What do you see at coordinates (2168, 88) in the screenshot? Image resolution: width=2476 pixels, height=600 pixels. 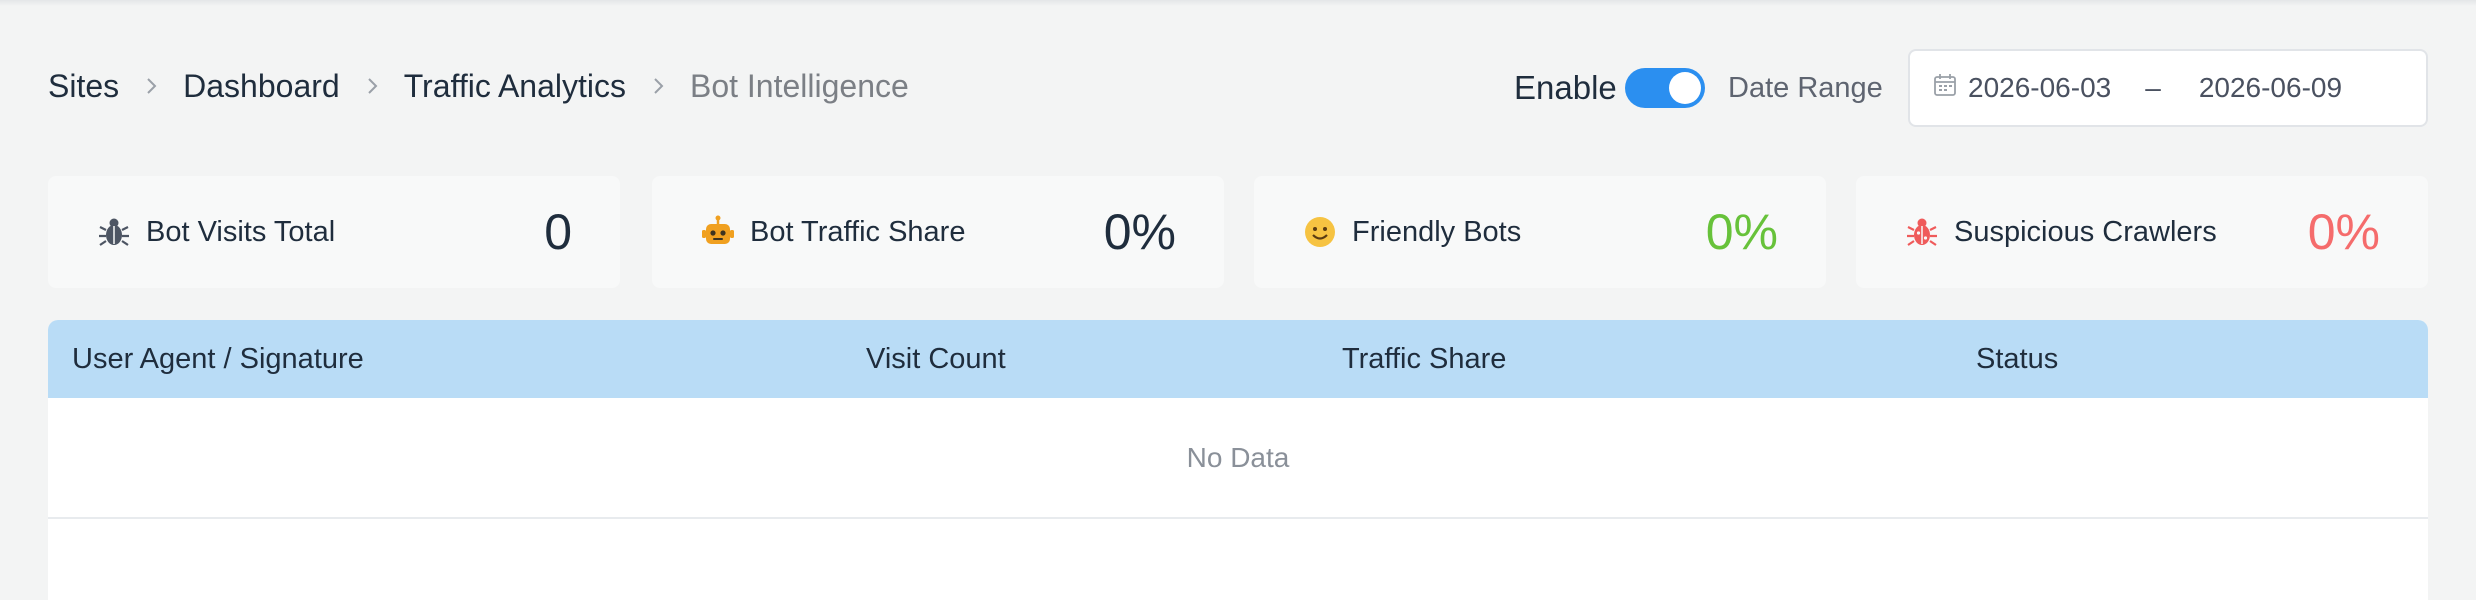 I see `date-range-picker: 2026-06-03 – 2026-06-09` at bounding box center [2168, 88].